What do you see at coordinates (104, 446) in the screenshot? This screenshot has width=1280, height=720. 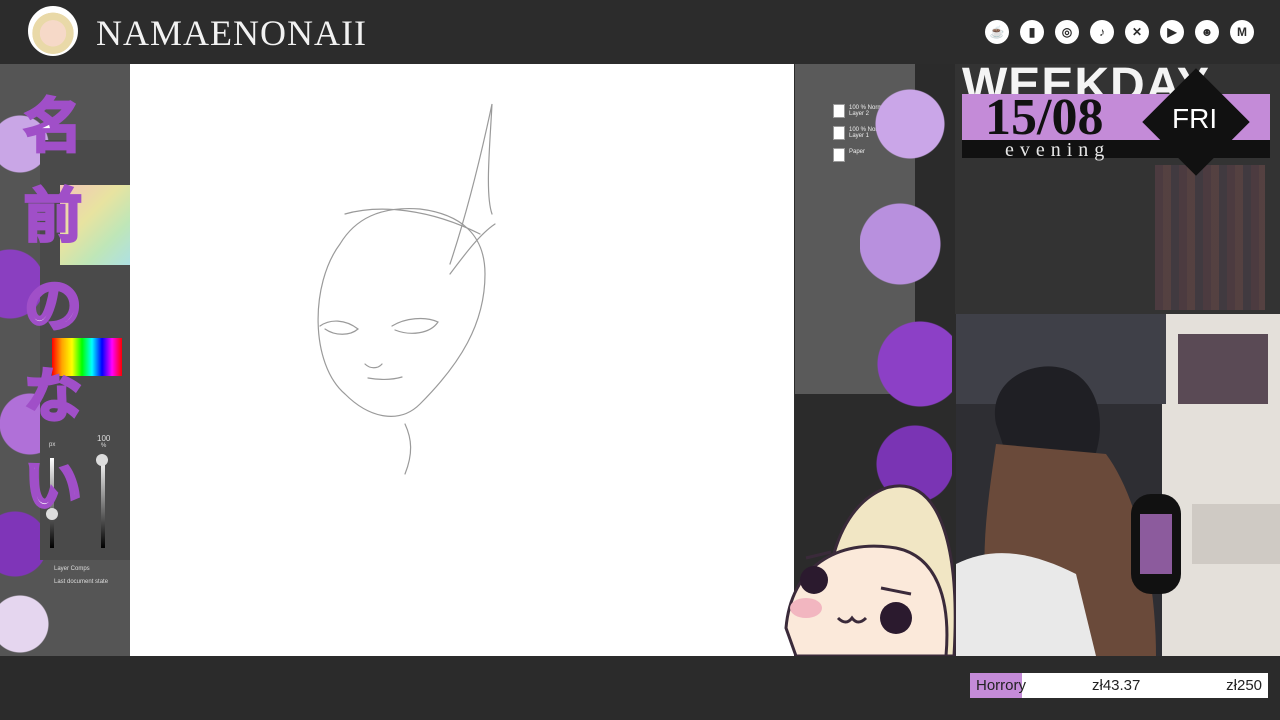 I see `brush-size-unit: %` at bounding box center [104, 446].